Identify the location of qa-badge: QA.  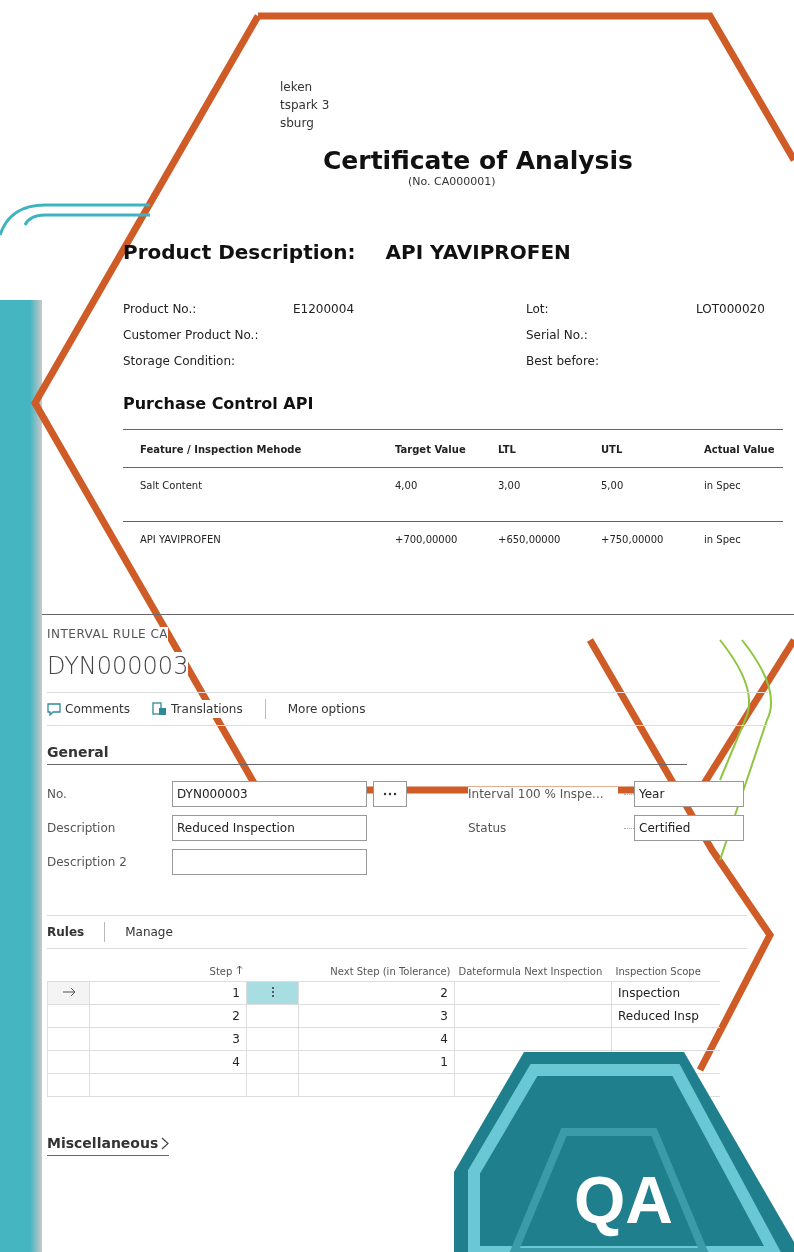
(624, 1152).